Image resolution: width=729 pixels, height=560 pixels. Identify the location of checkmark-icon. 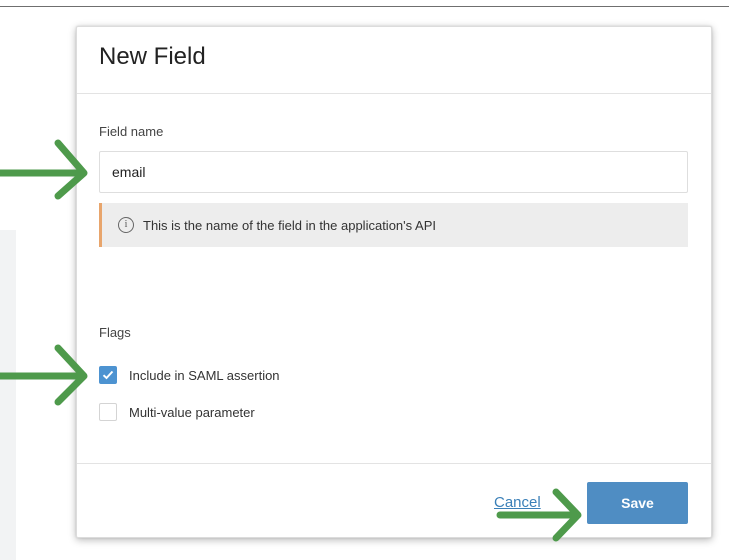
(108, 375).